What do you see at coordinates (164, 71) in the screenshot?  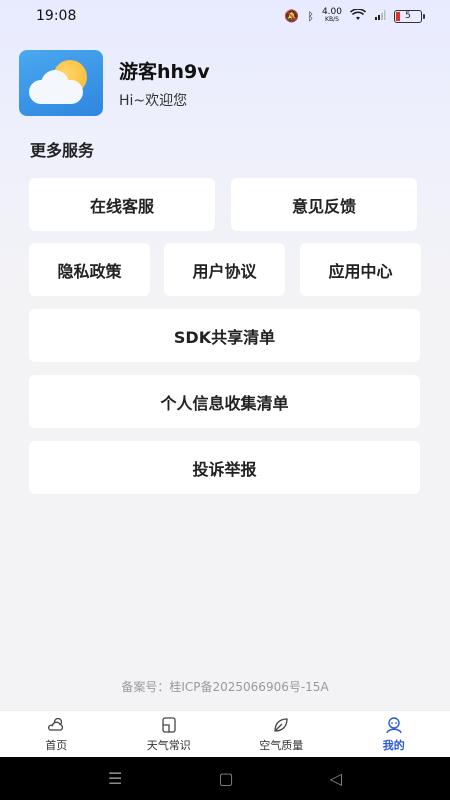 I see `user-name: 游客hh9v` at bounding box center [164, 71].